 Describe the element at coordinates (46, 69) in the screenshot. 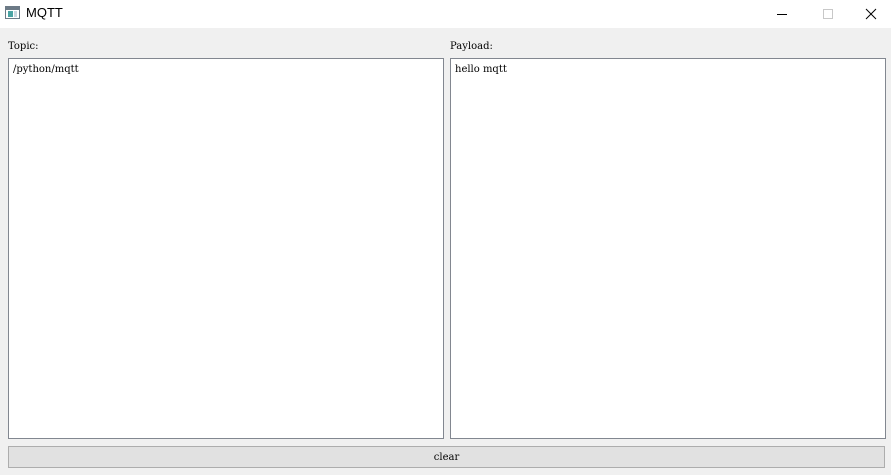

I see `topic-text: /python/mqtt` at that location.